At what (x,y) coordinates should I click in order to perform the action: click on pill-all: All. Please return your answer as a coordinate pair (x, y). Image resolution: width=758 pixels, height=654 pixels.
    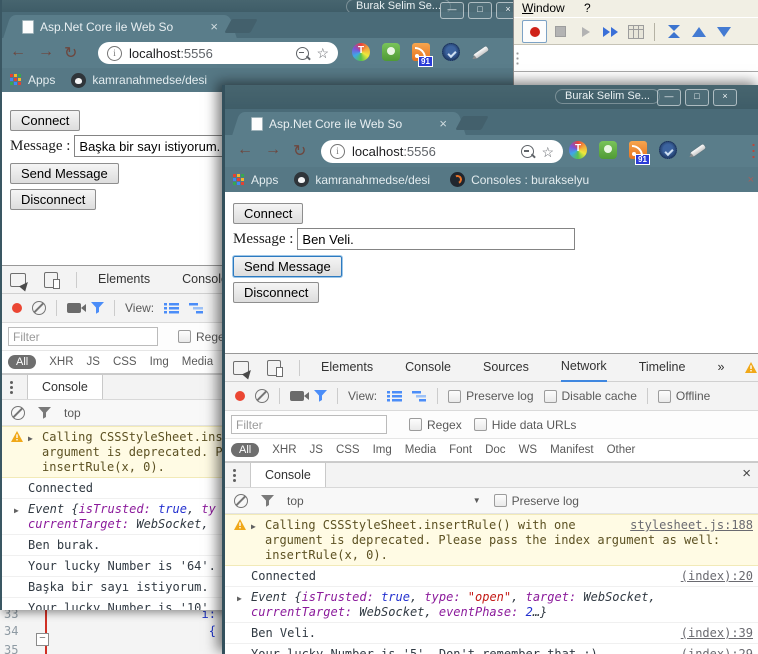
    Looking at the image, I should click on (245, 450).